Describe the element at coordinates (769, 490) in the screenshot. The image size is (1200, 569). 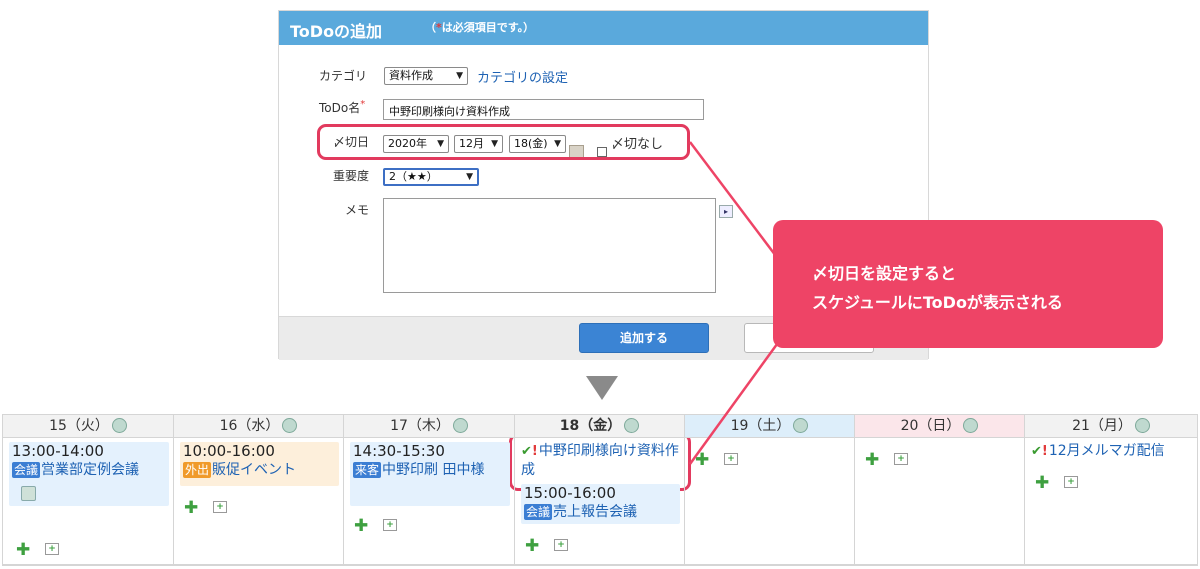
I see `day-column: 19（土） ✚ +` at that location.